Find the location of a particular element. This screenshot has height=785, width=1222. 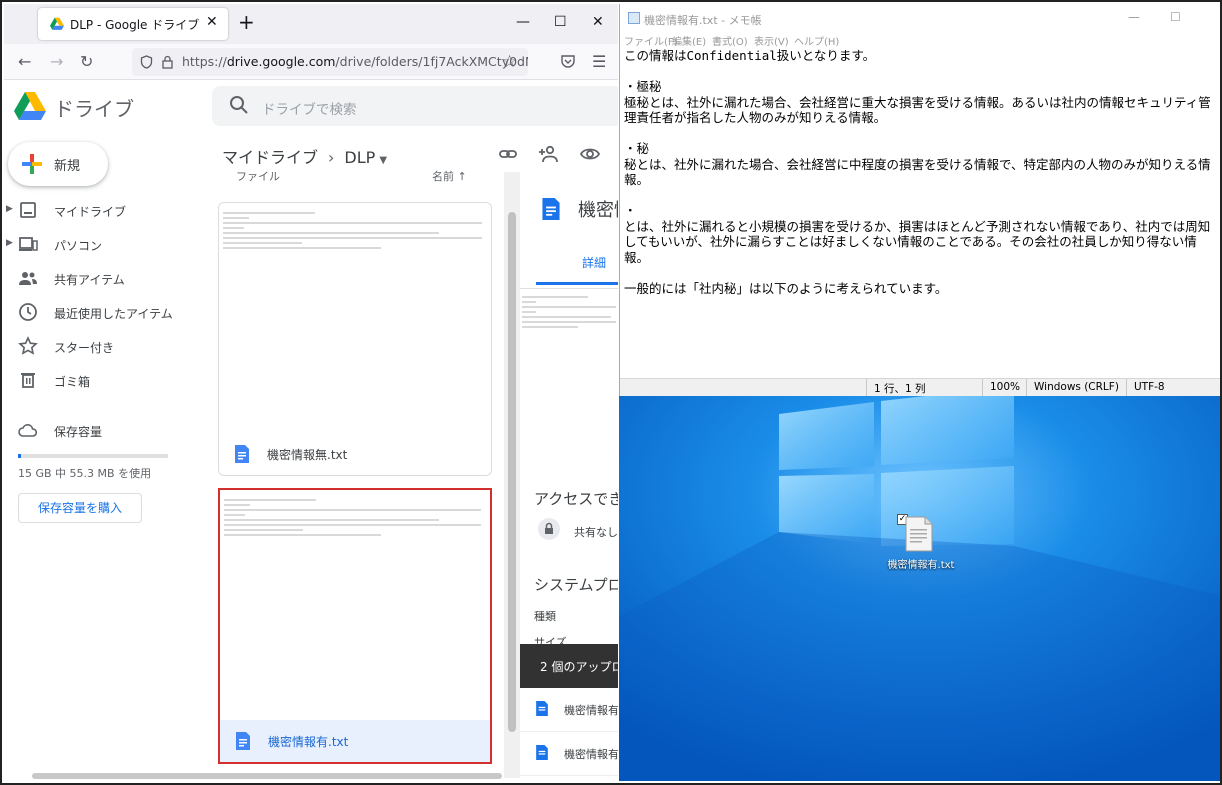

clock-icon is located at coordinates (28, 312).